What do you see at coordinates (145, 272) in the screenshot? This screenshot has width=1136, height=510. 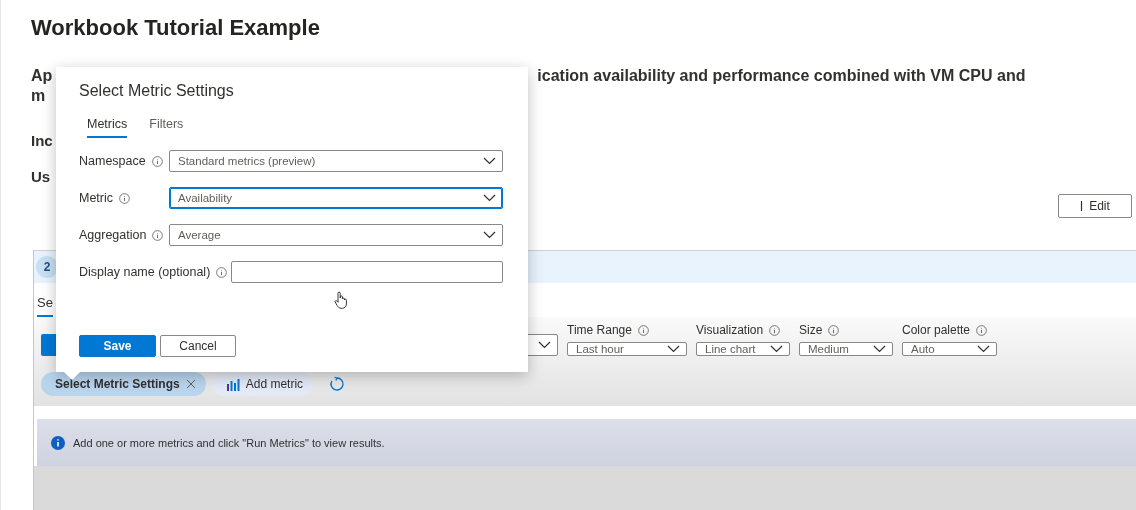 I see `field-label: Display name (optional)` at bounding box center [145, 272].